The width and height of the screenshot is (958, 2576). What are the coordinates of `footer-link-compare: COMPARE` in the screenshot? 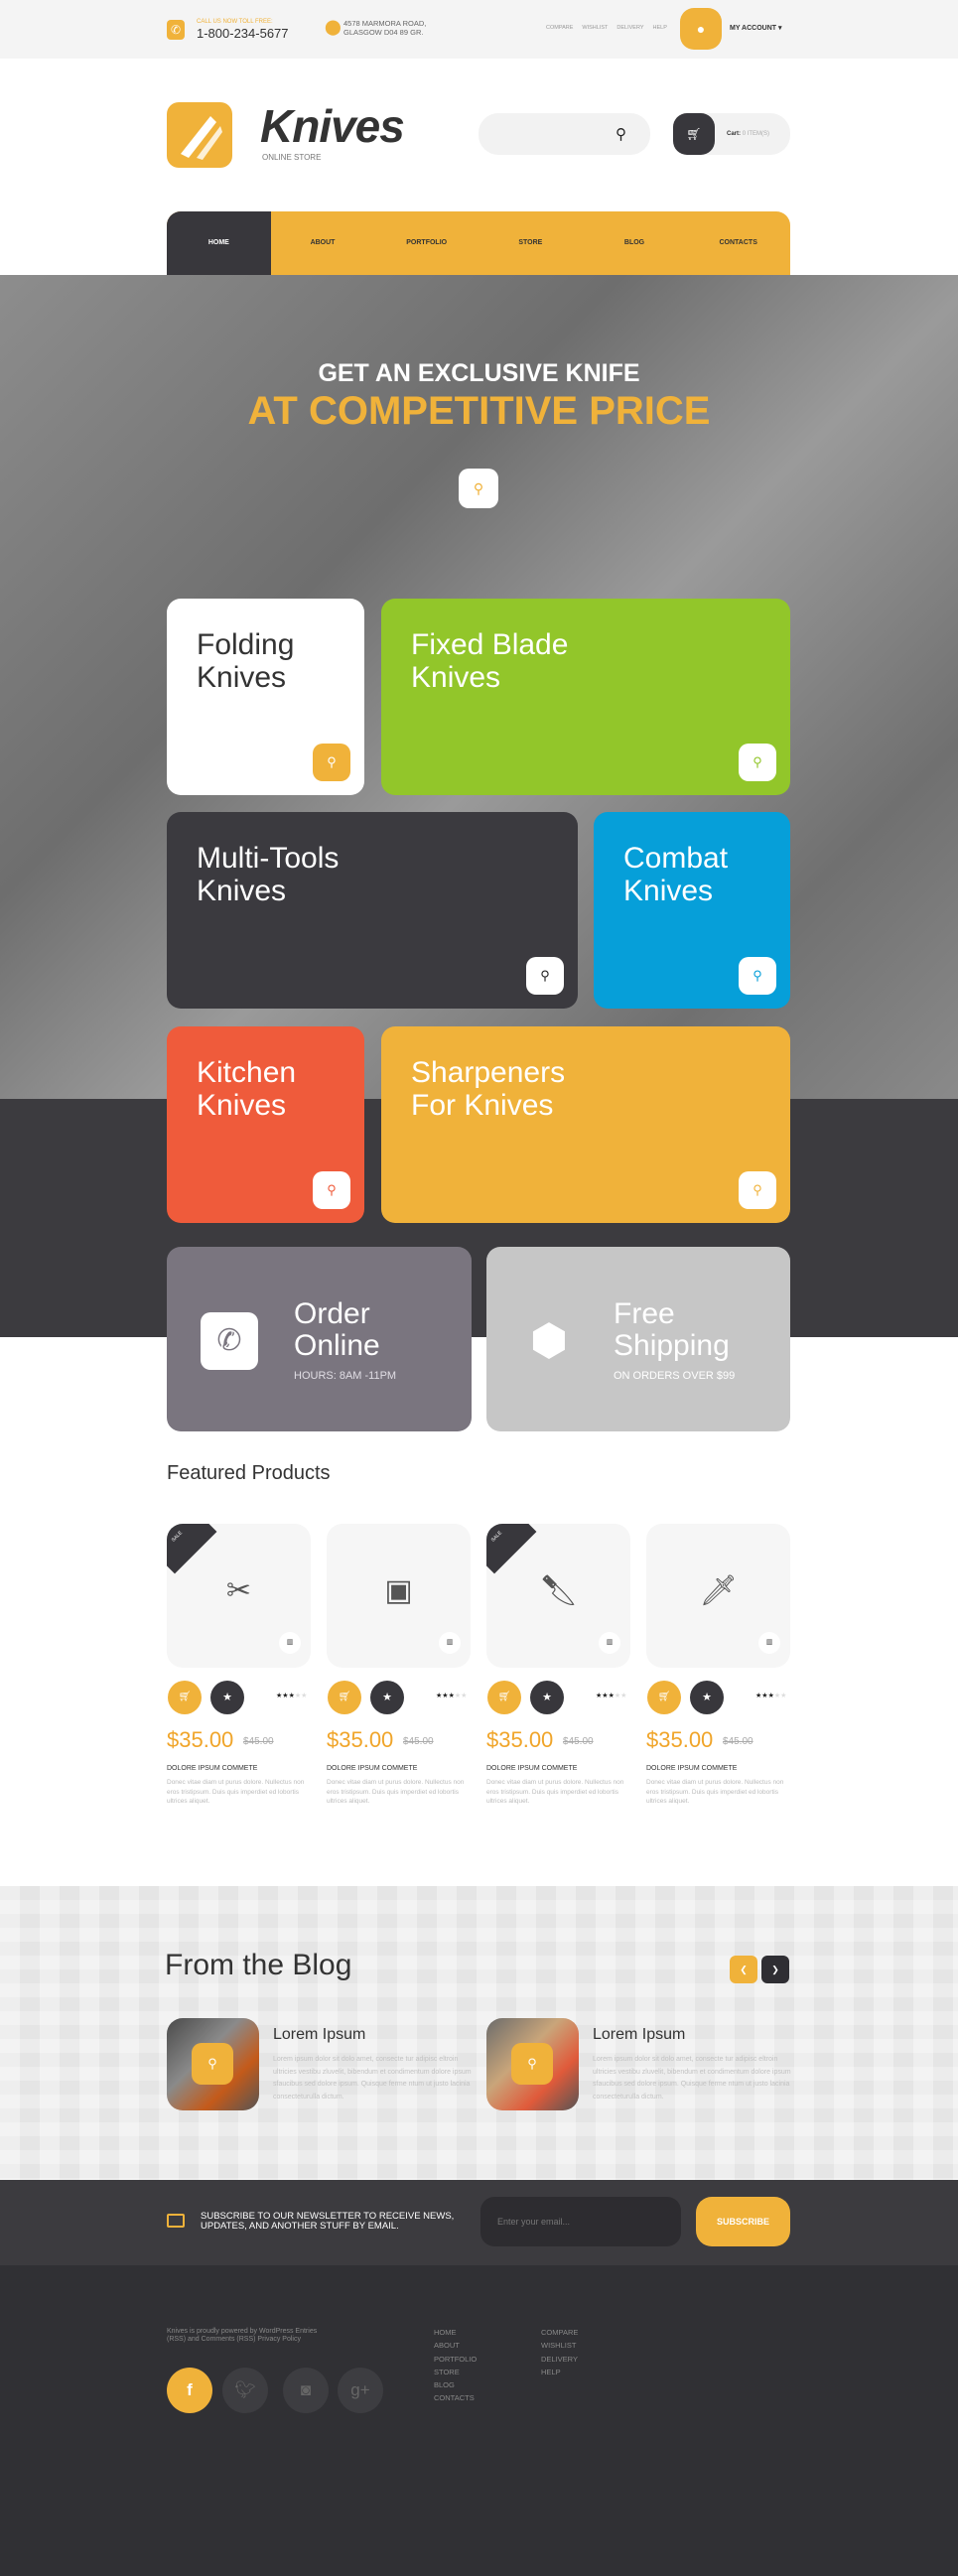 It's located at (559, 2332).